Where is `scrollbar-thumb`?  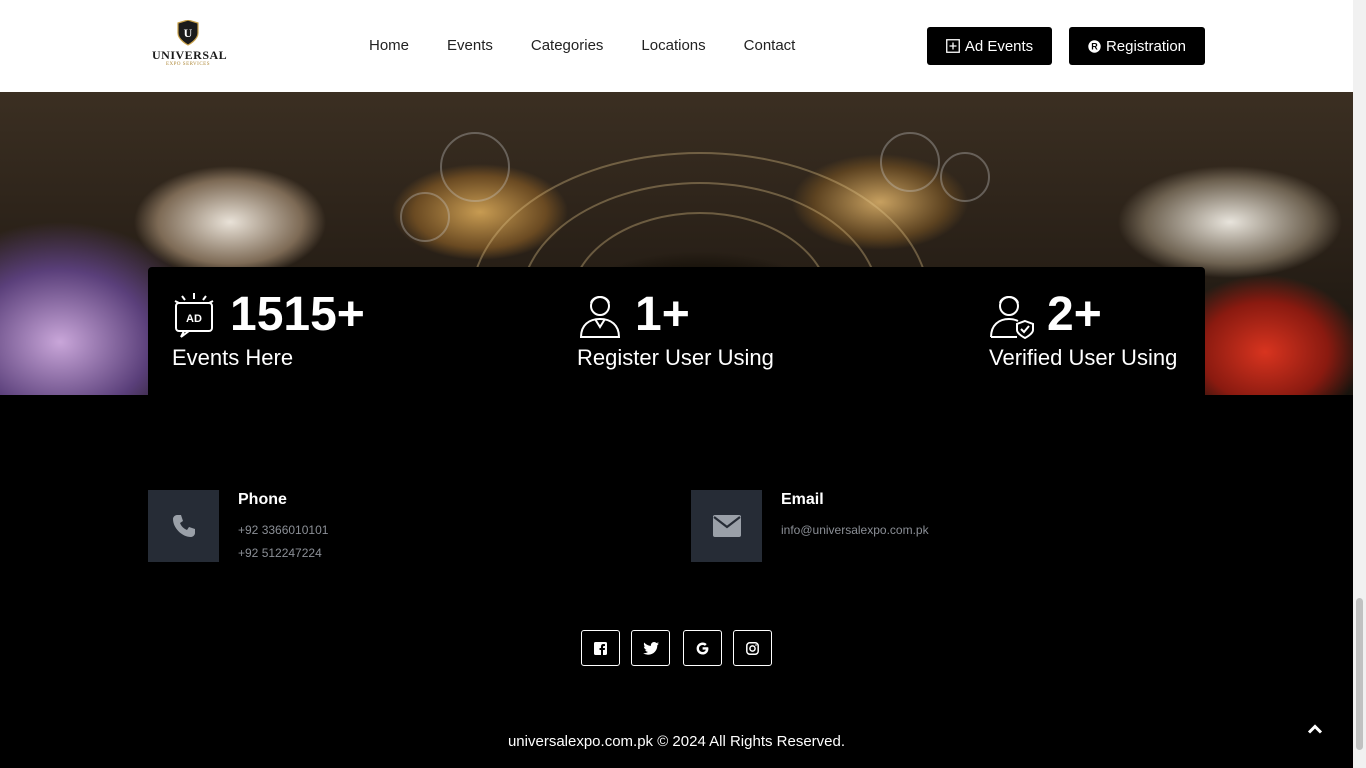
scrollbar-thumb is located at coordinates (1359, 674).